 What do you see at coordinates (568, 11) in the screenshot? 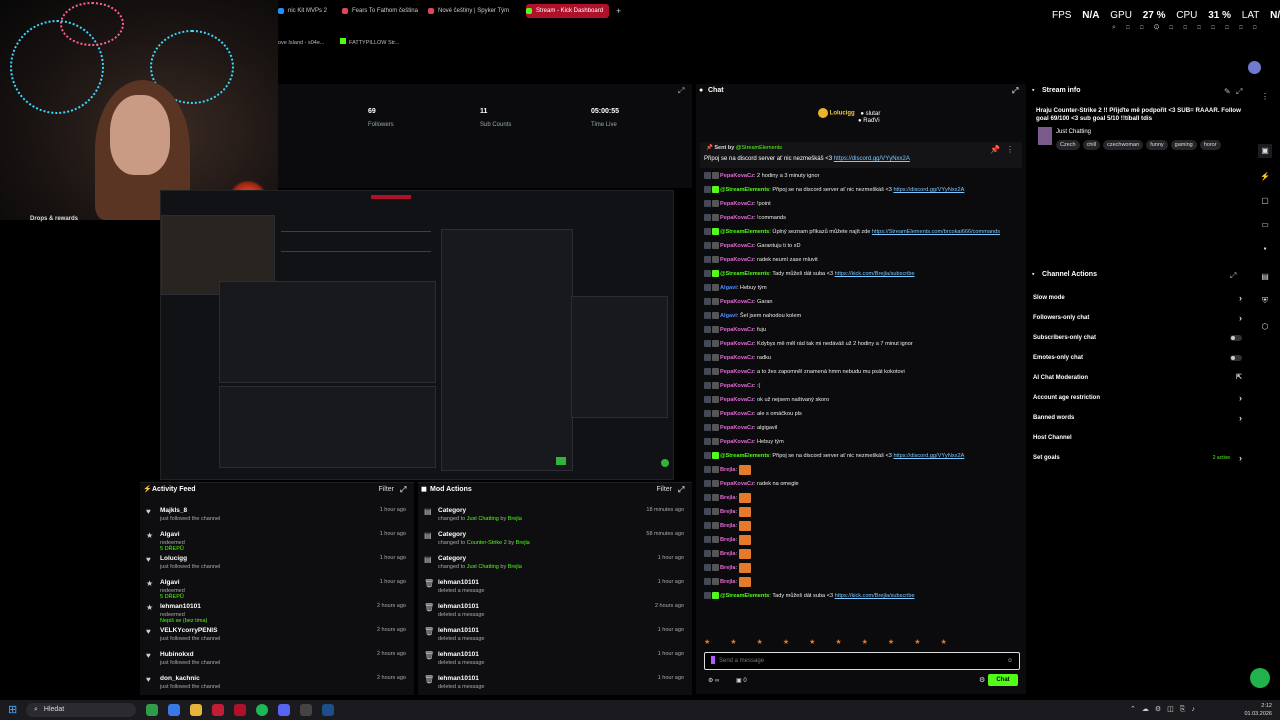
I see `browser-tab-active: Stream - Kick Dashboard` at bounding box center [568, 11].